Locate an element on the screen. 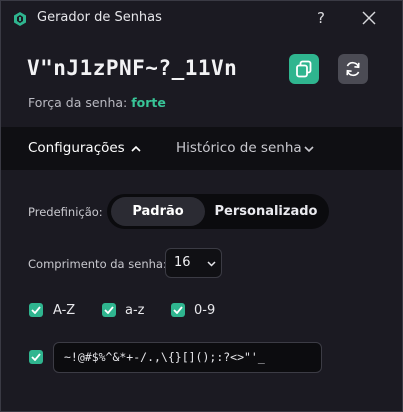  strength-value: forte is located at coordinates (148, 102).